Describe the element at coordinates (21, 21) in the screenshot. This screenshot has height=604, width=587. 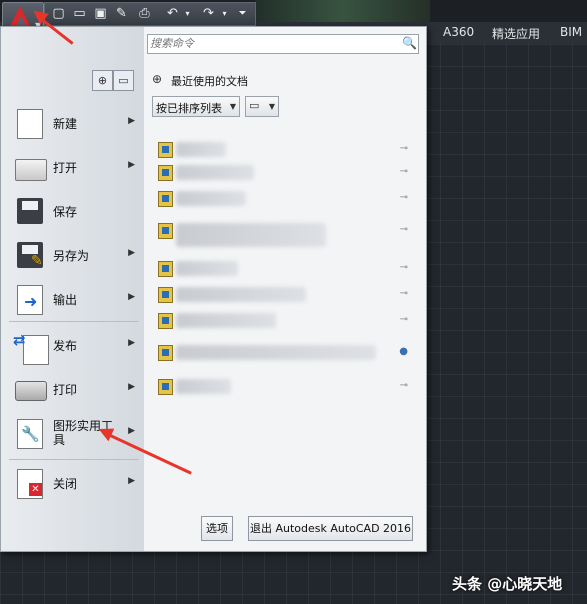
I see `logo-inner-cut` at that location.